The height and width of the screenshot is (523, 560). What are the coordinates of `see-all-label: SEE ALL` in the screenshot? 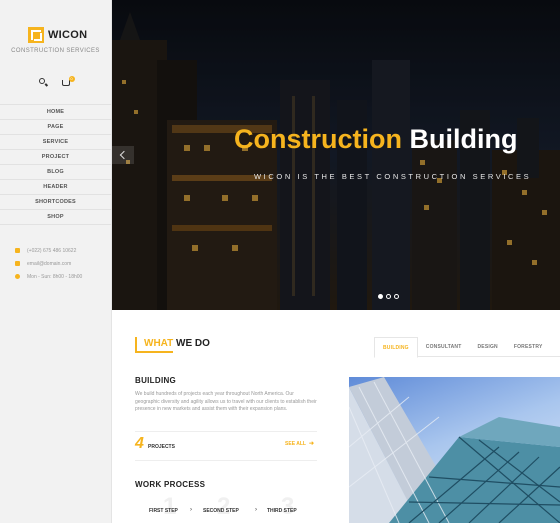 It's located at (295, 444).